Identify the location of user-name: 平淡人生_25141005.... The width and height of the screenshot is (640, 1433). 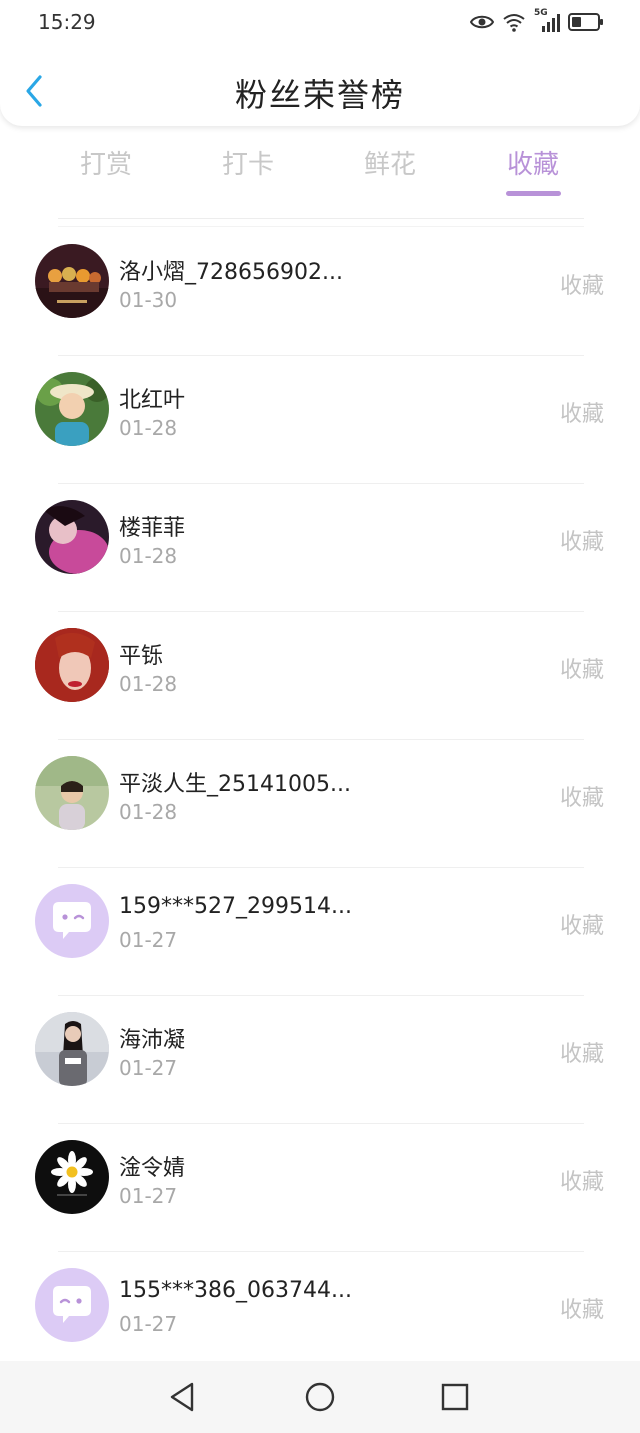
(235, 784).